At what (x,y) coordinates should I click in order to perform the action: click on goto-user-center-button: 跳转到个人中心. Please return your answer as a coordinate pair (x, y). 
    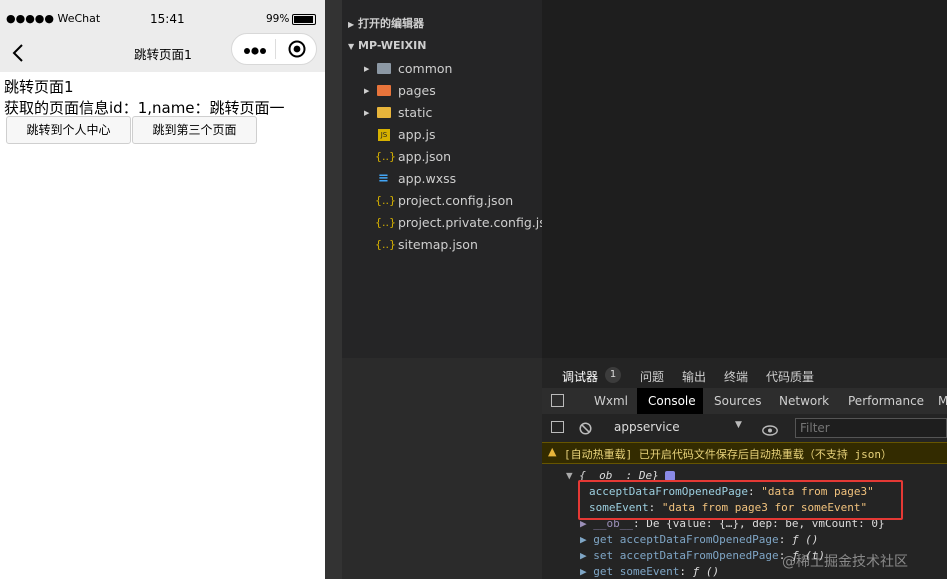
    Looking at the image, I should click on (68, 130).